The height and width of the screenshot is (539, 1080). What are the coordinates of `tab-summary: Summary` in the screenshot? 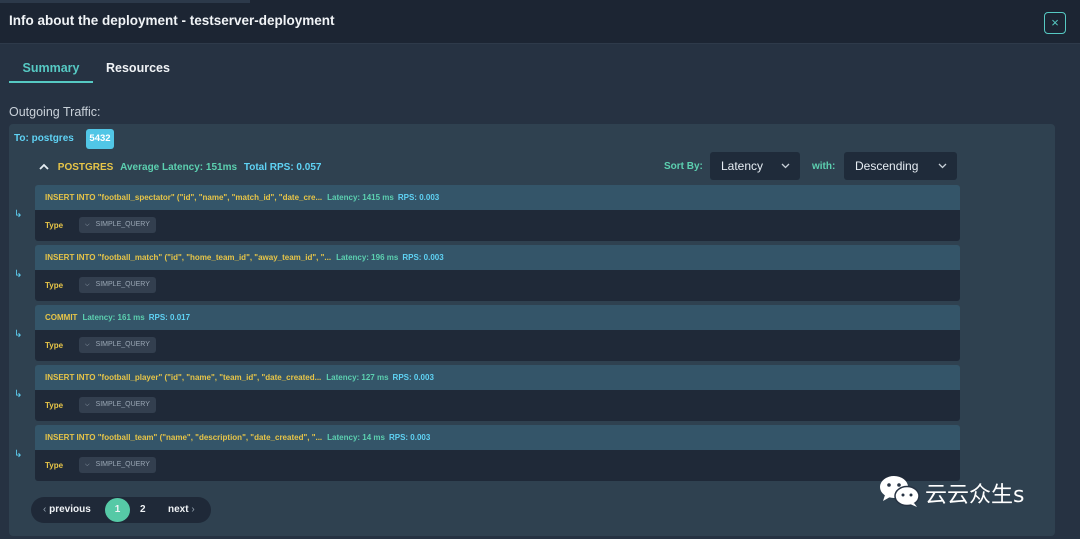 It's located at (51, 70).